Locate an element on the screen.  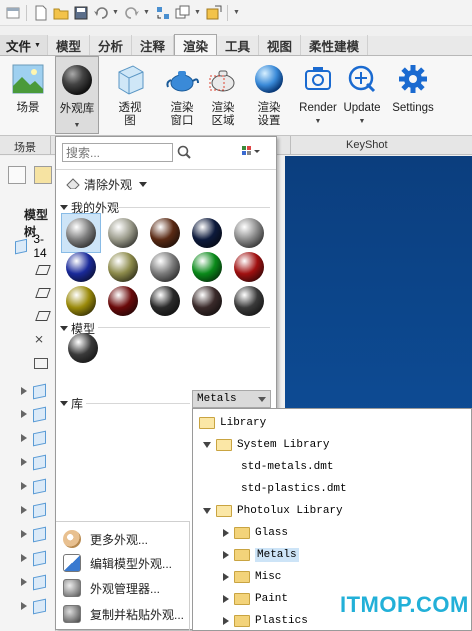
undo-icon is located at coordinates (100, 12).